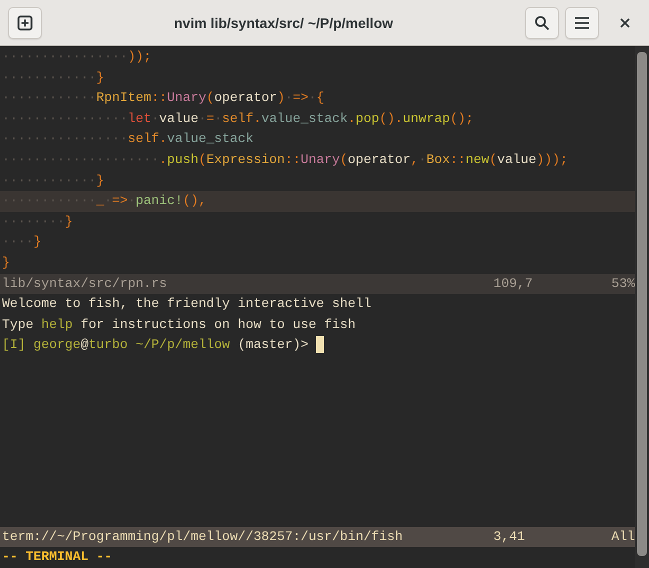 This screenshot has width=649, height=568. What do you see at coordinates (187, 304) in the screenshot?
I see `terminal-line: Welcome to fish, the friendly interactive shell` at bounding box center [187, 304].